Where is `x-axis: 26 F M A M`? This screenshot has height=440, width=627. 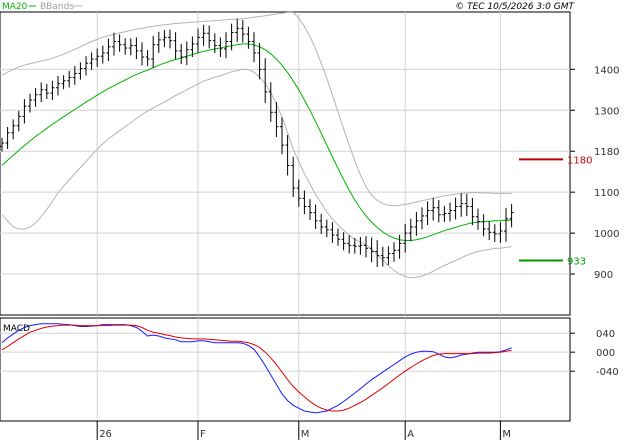
x-axis: 26 F M A M is located at coordinates (303, 430).